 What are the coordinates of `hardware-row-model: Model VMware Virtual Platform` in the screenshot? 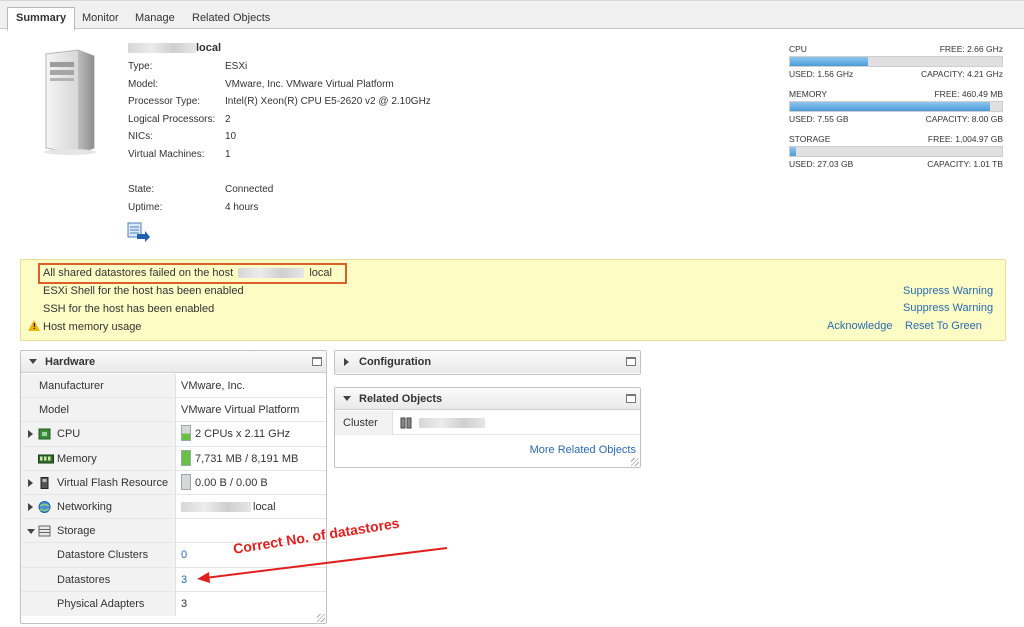 It's located at (173, 410).